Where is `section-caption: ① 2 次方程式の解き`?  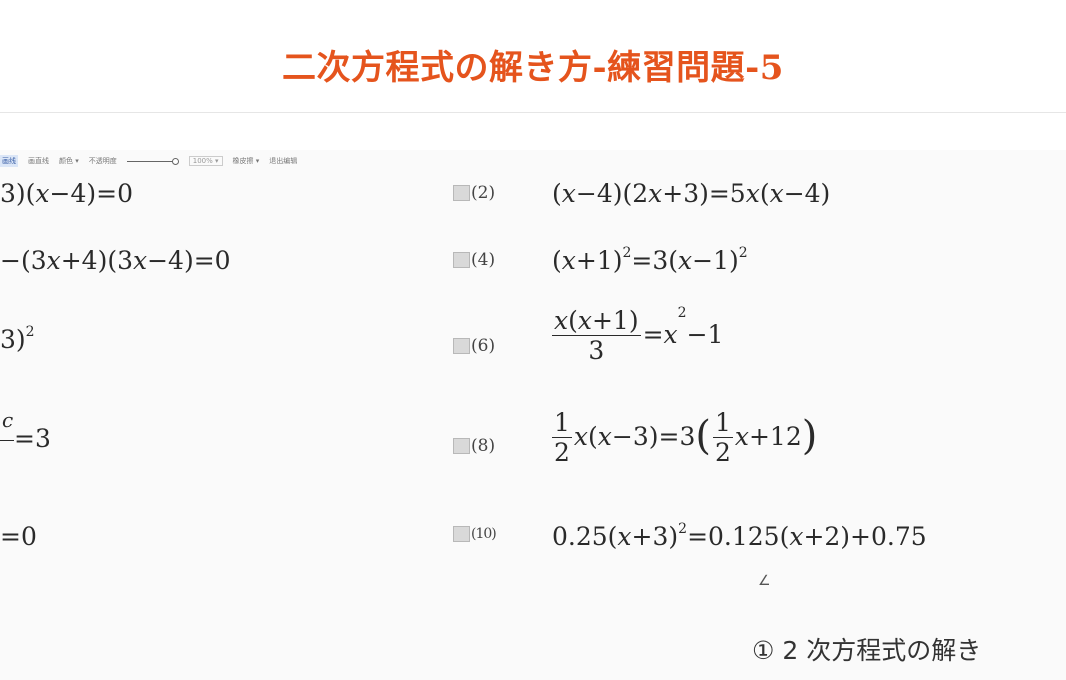 section-caption: ① 2 次方程式の解き is located at coordinates (867, 650).